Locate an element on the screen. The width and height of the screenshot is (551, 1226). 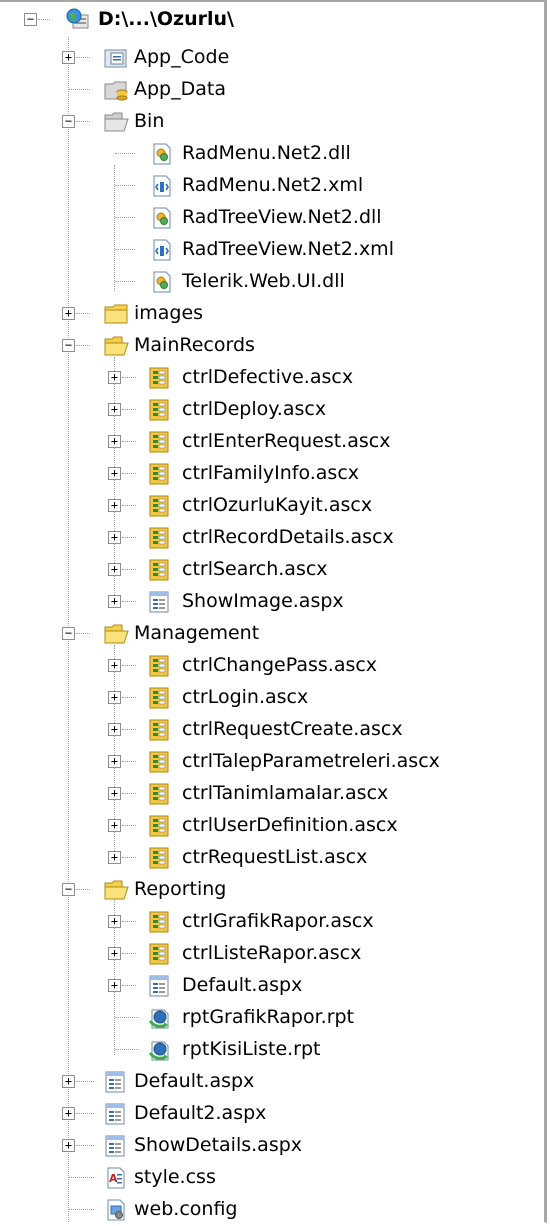
tree-item-label: RadMenu.Net2.xml is located at coordinates (273, 185).